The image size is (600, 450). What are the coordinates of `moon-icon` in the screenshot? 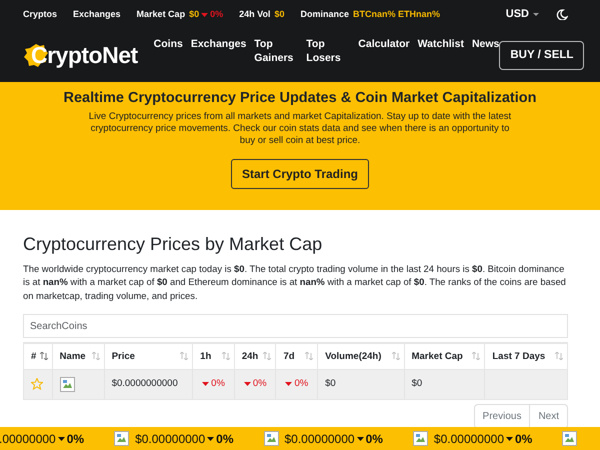 It's located at (562, 14).